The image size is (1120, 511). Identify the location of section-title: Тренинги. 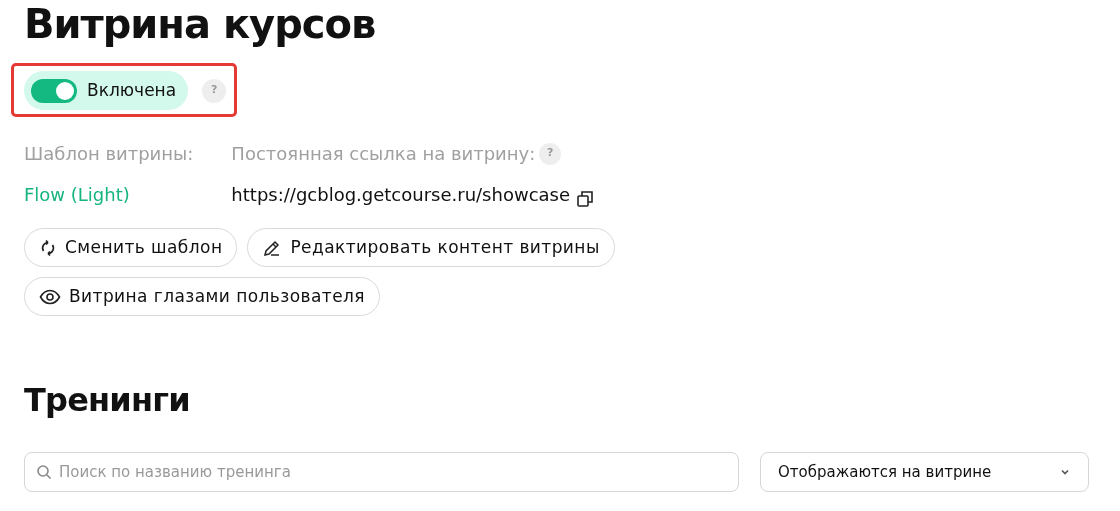
(107, 400).